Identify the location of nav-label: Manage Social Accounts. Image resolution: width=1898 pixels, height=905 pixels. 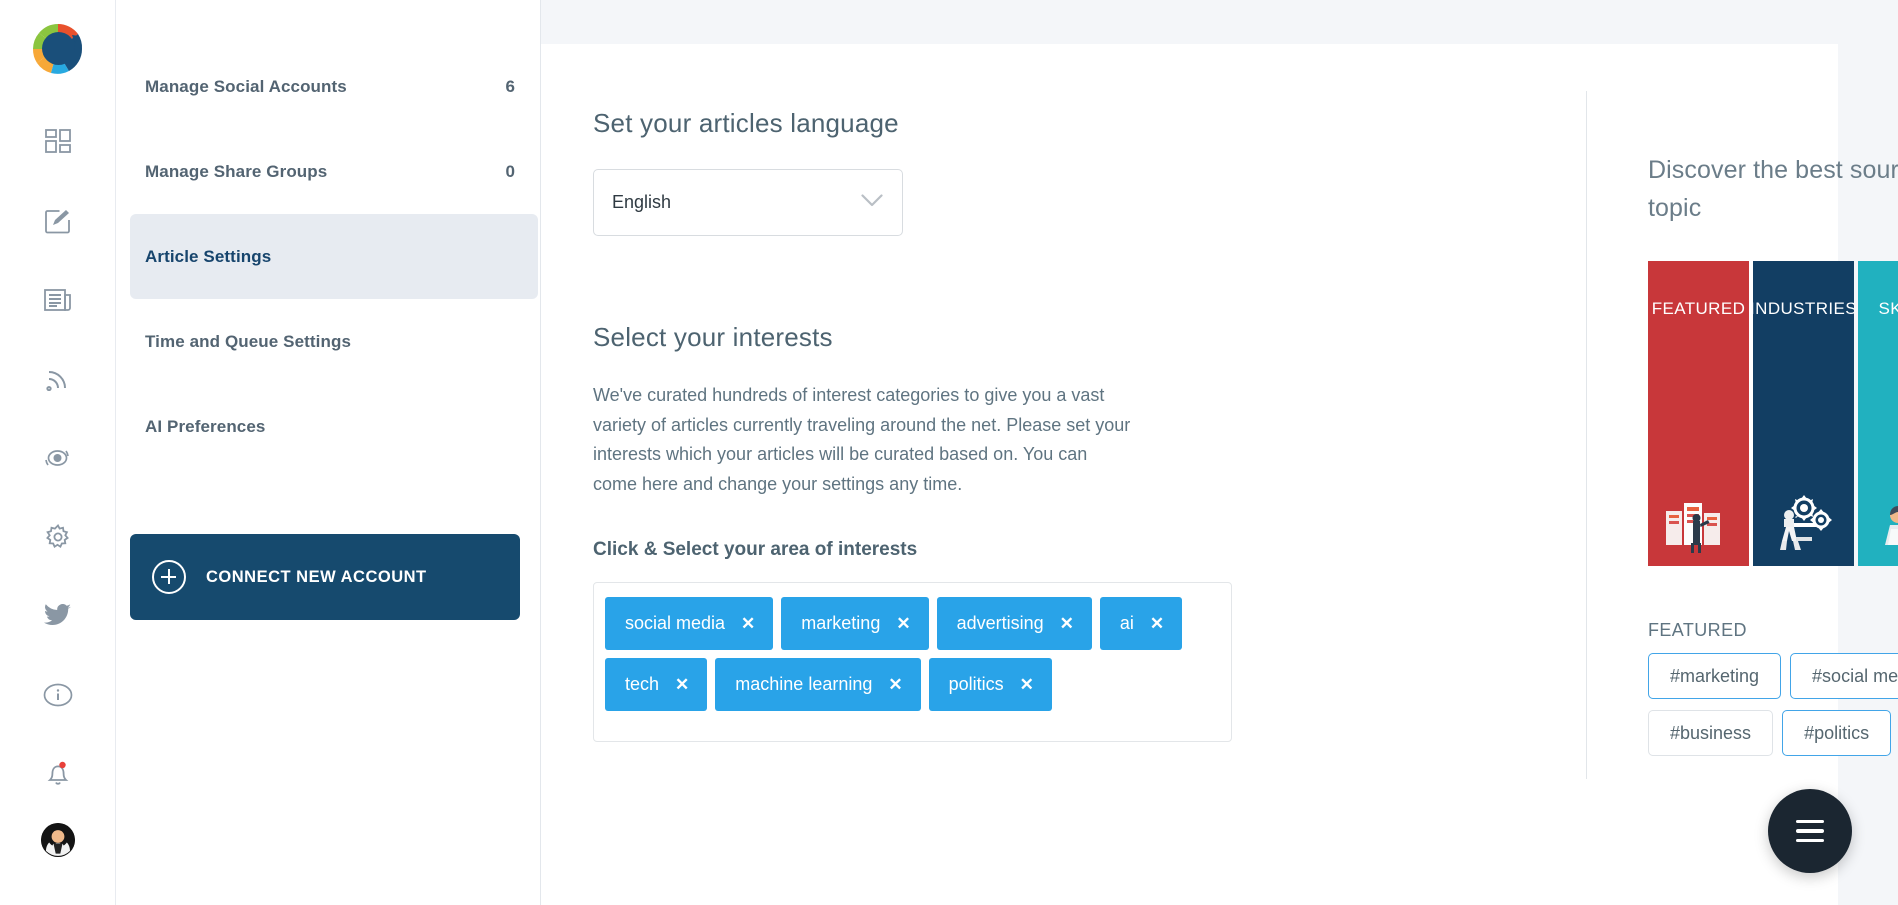
(246, 86).